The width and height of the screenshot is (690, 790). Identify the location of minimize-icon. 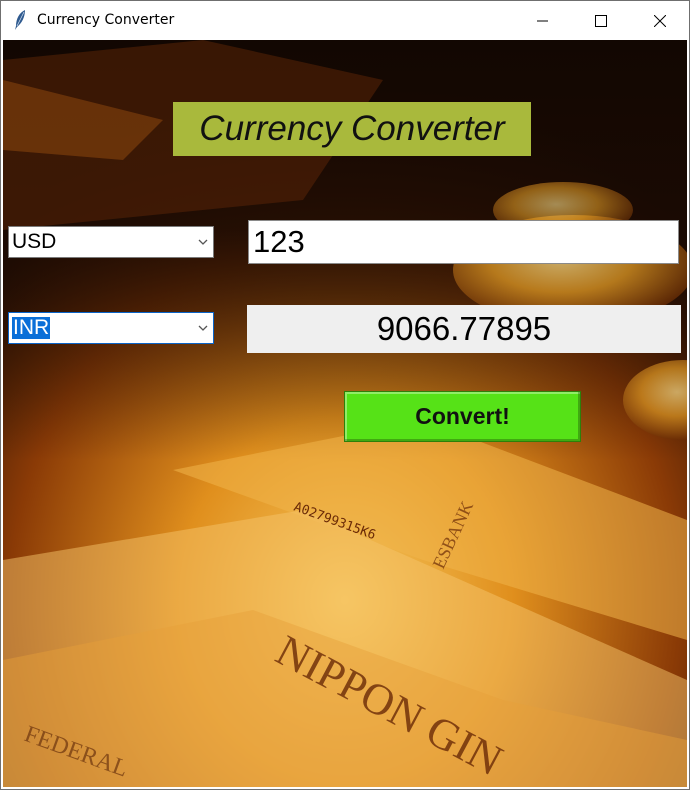
(542, 20).